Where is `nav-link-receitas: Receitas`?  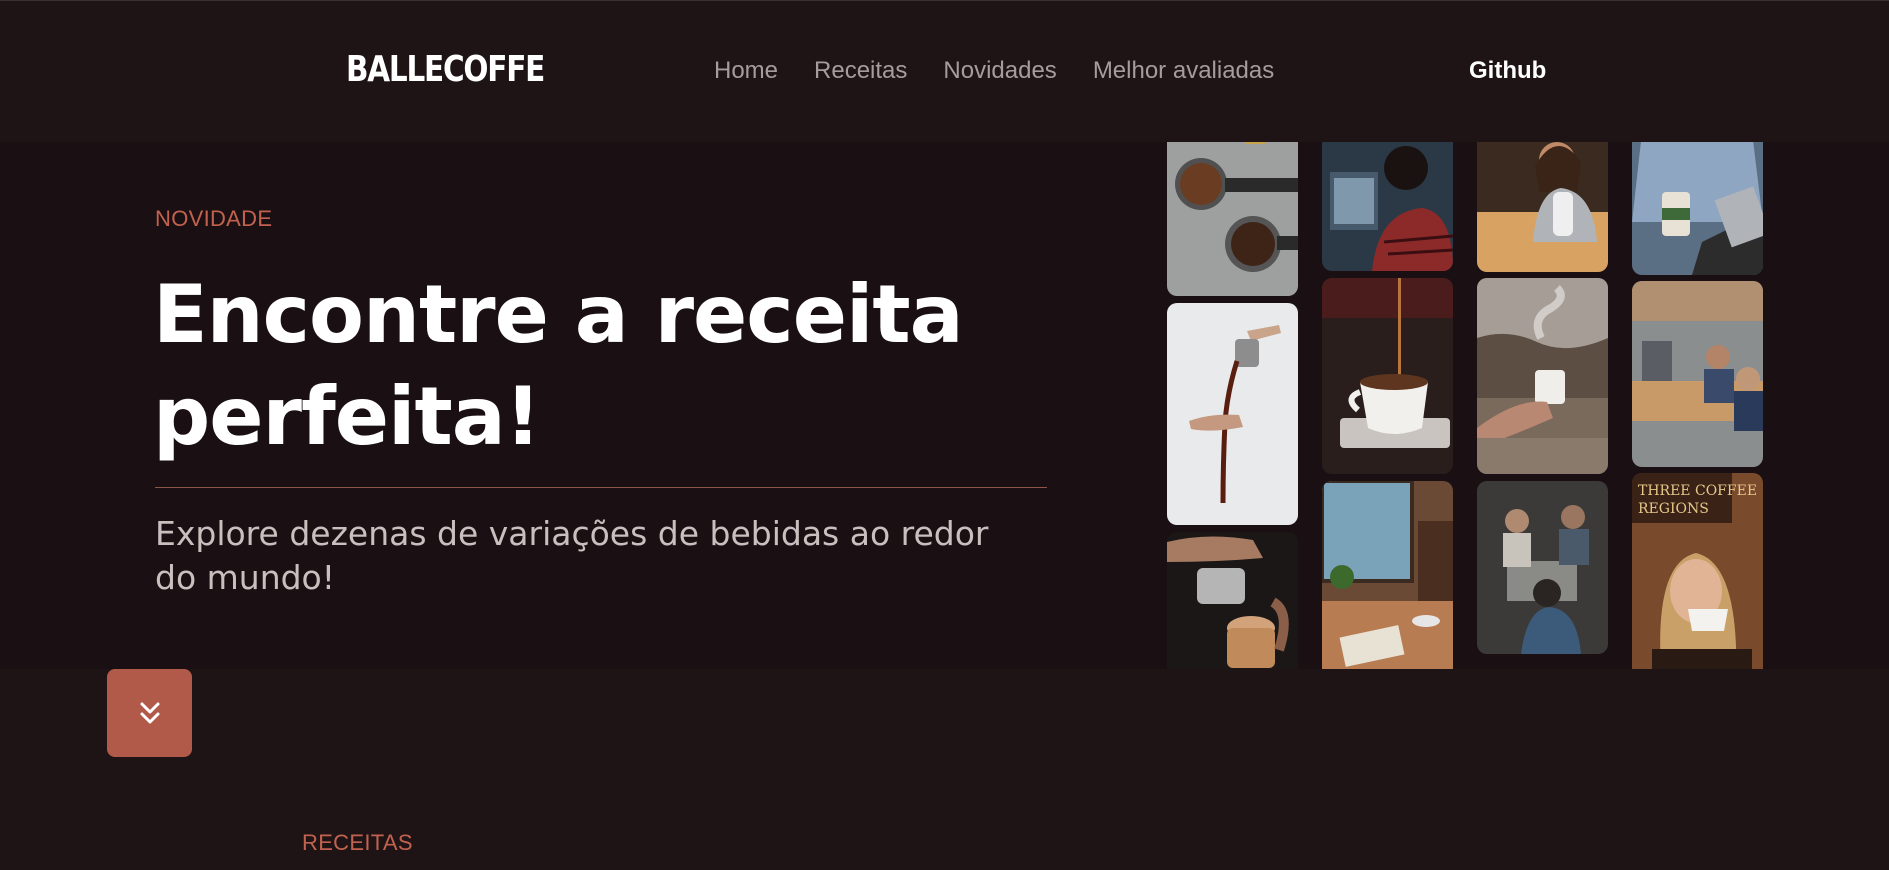 nav-link-receitas: Receitas is located at coordinates (860, 71).